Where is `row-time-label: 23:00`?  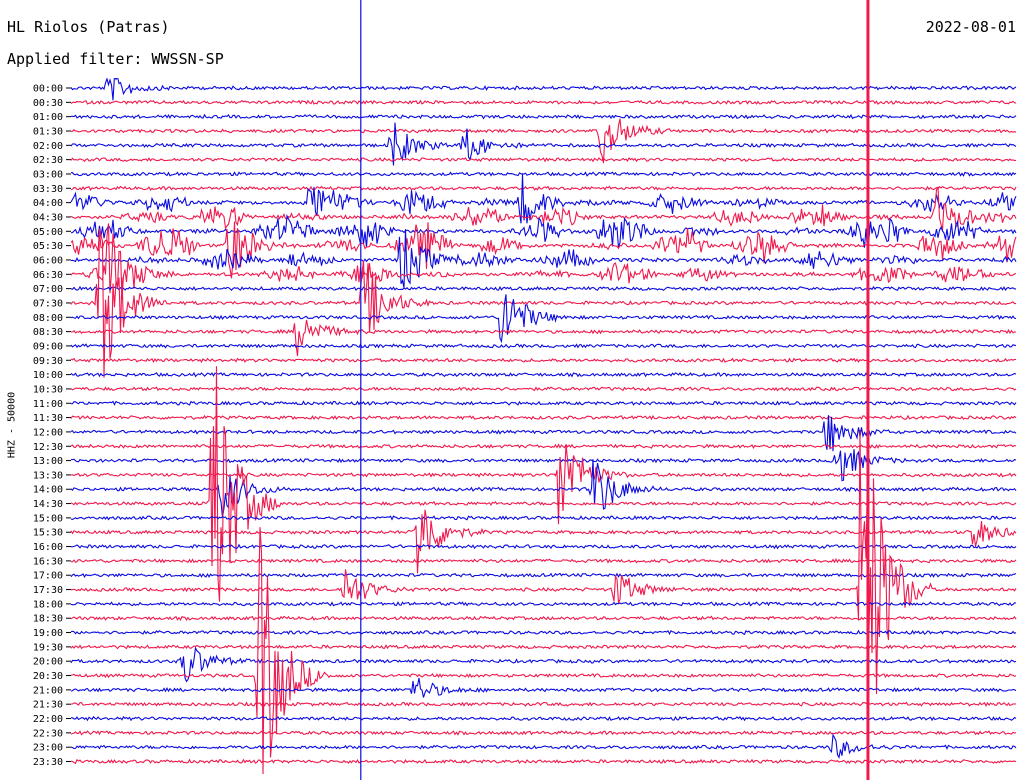 row-time-label: 23:00 is located at coordinates (48, 748).